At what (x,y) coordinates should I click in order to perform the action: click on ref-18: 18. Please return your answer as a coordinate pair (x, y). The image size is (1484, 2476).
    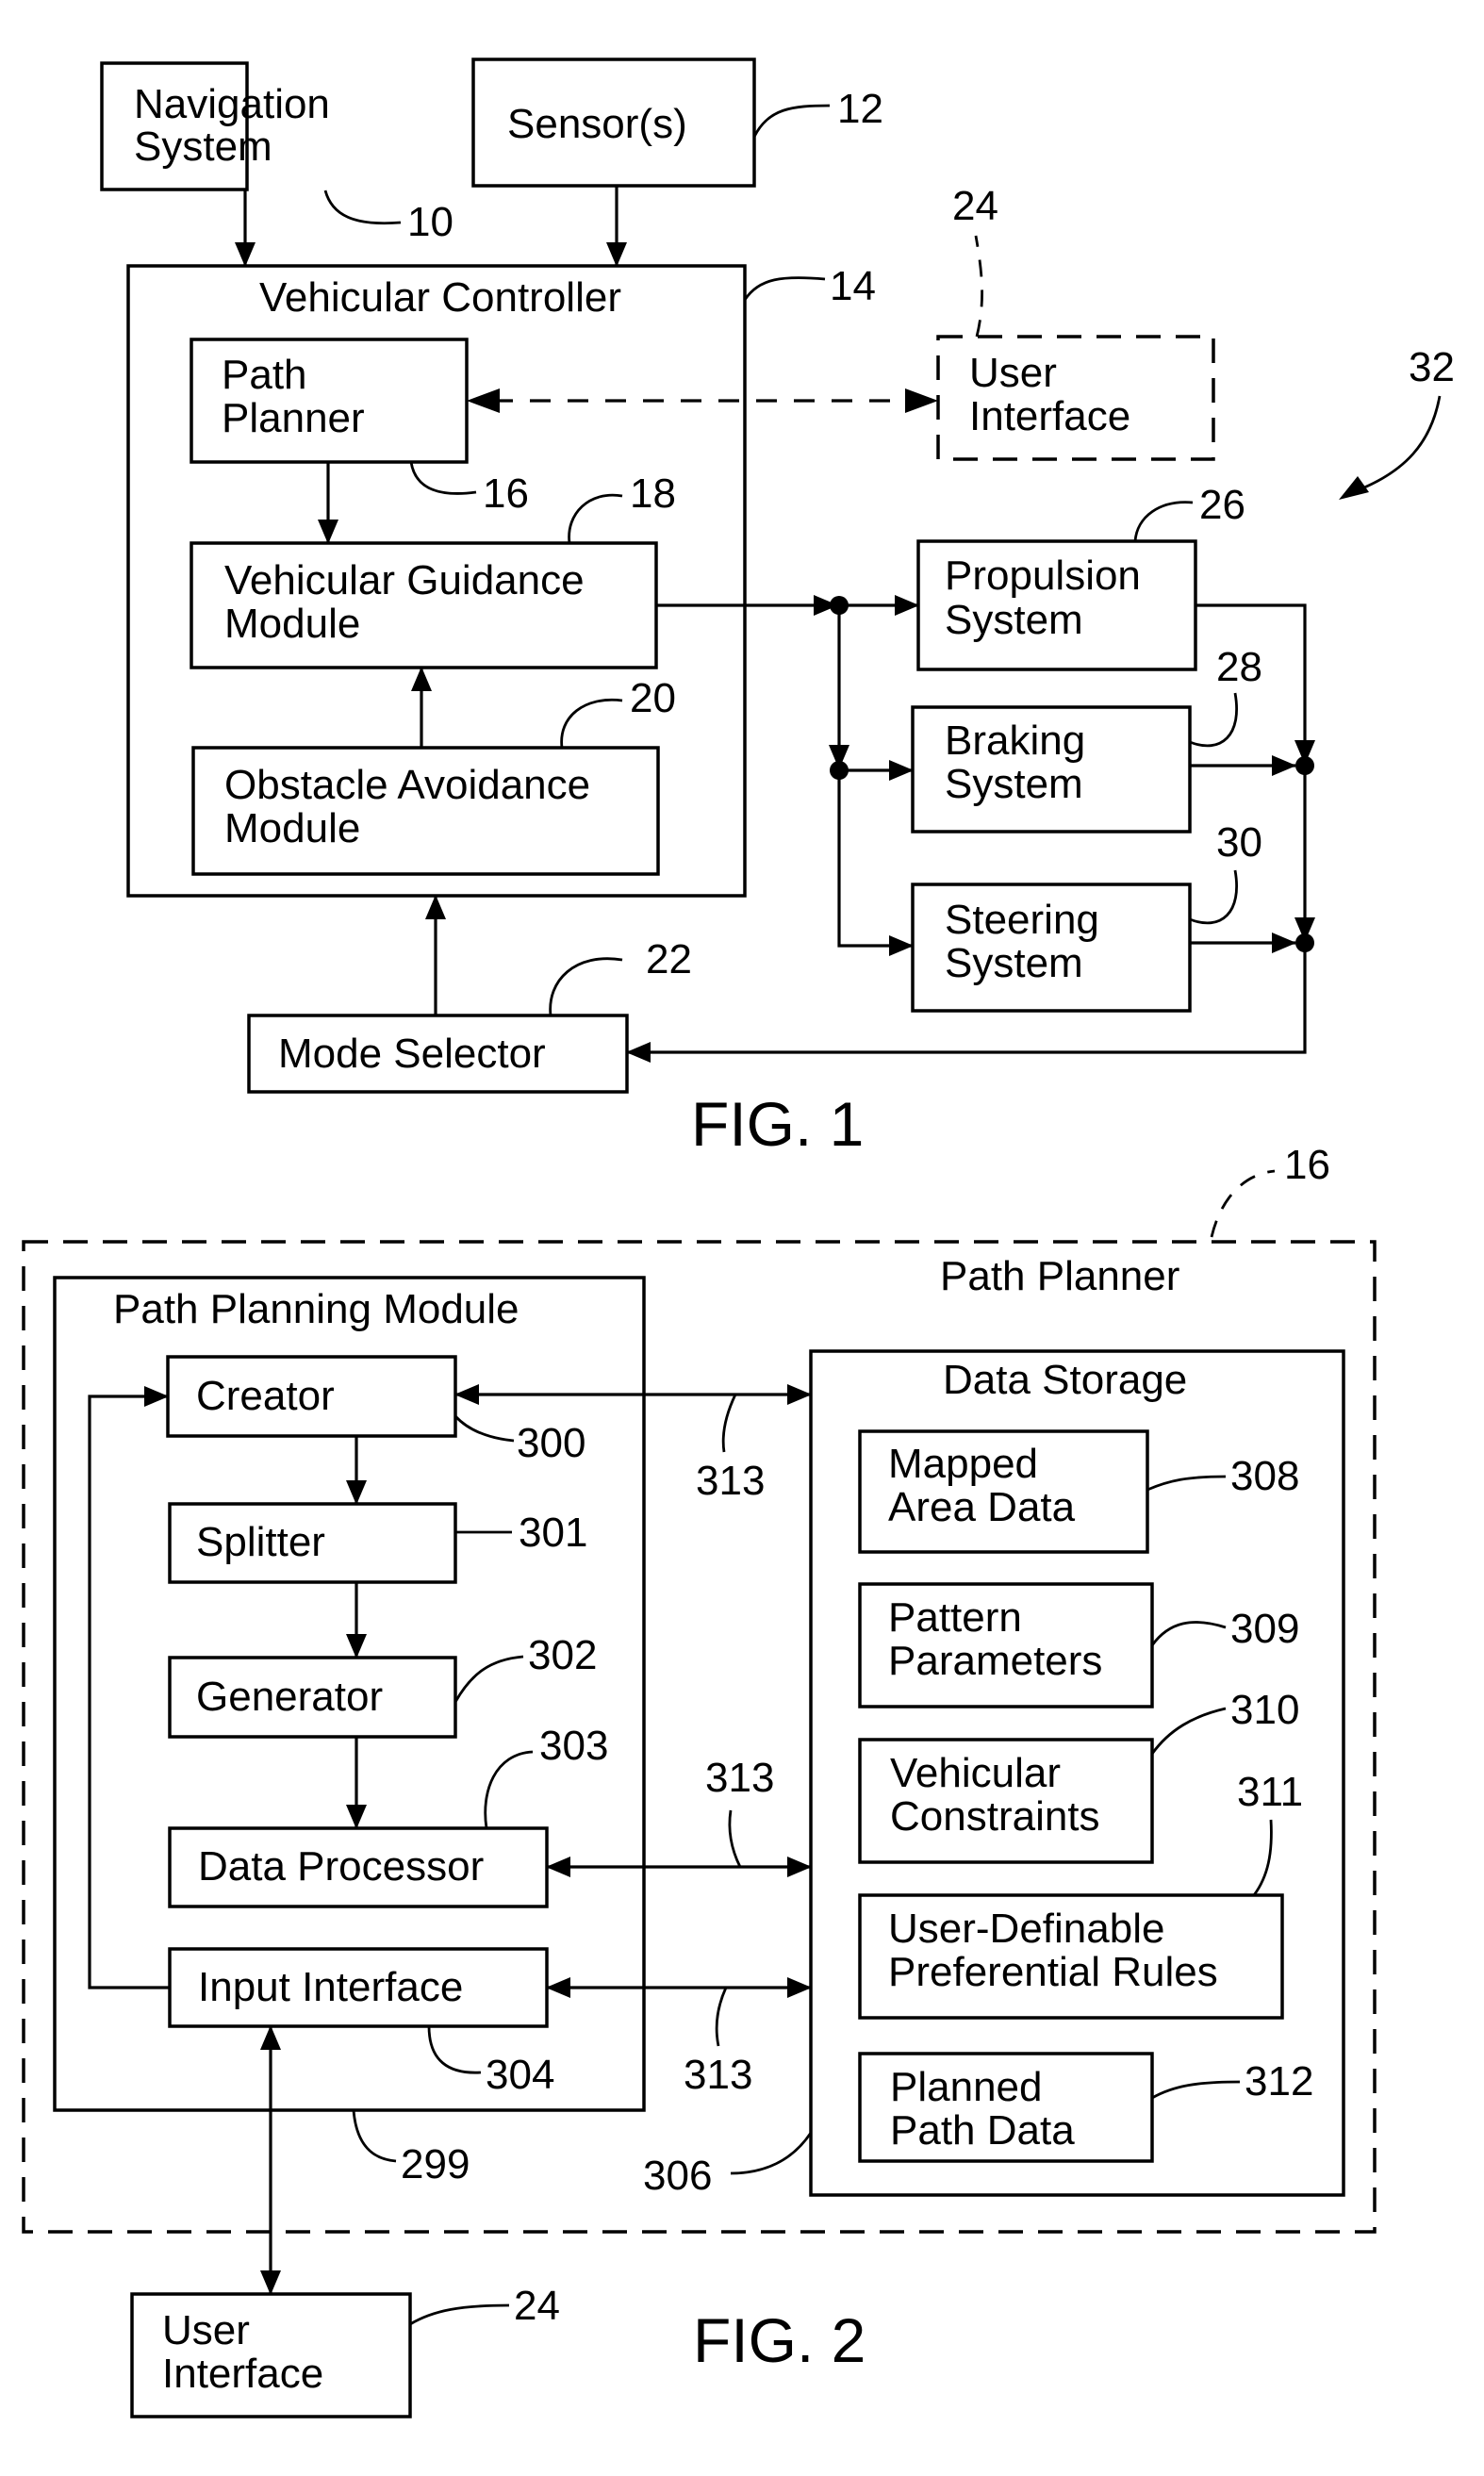
    Looking at the image, I should click on (653, 493).